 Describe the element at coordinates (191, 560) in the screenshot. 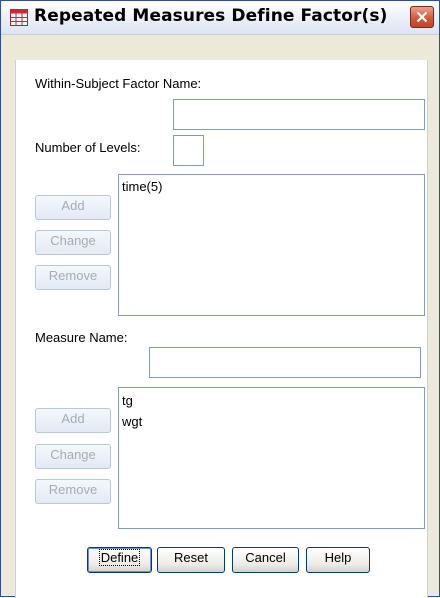

I see `reset-button: Reset` at that location.